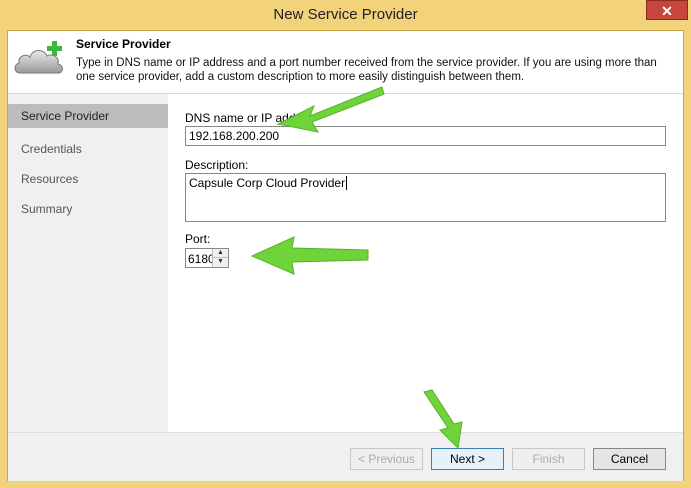 This screenshot has width=691, height=488. I want to click on sidebar-item-resources: Resources, so click(88, 179).